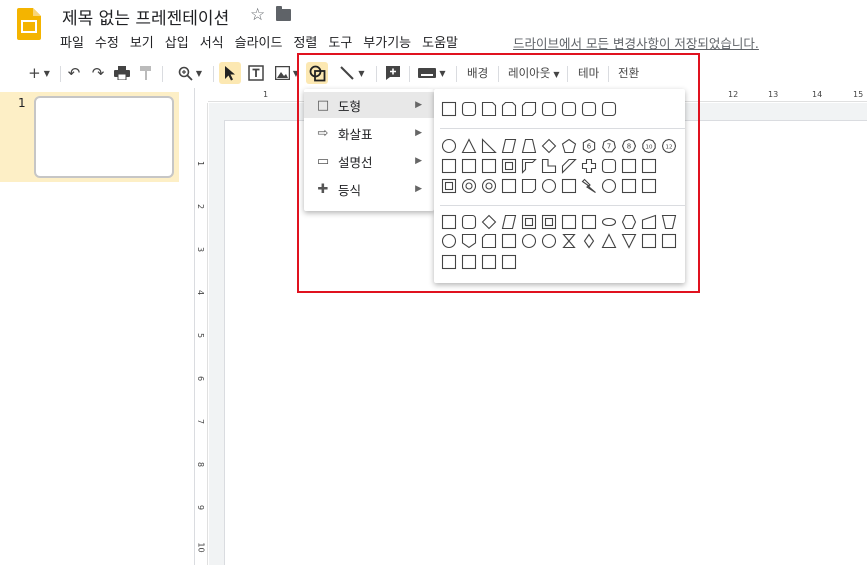  Describe the element at coordinates (29, 24) in the screenshot. I see `slides-logo-icon` at that location.